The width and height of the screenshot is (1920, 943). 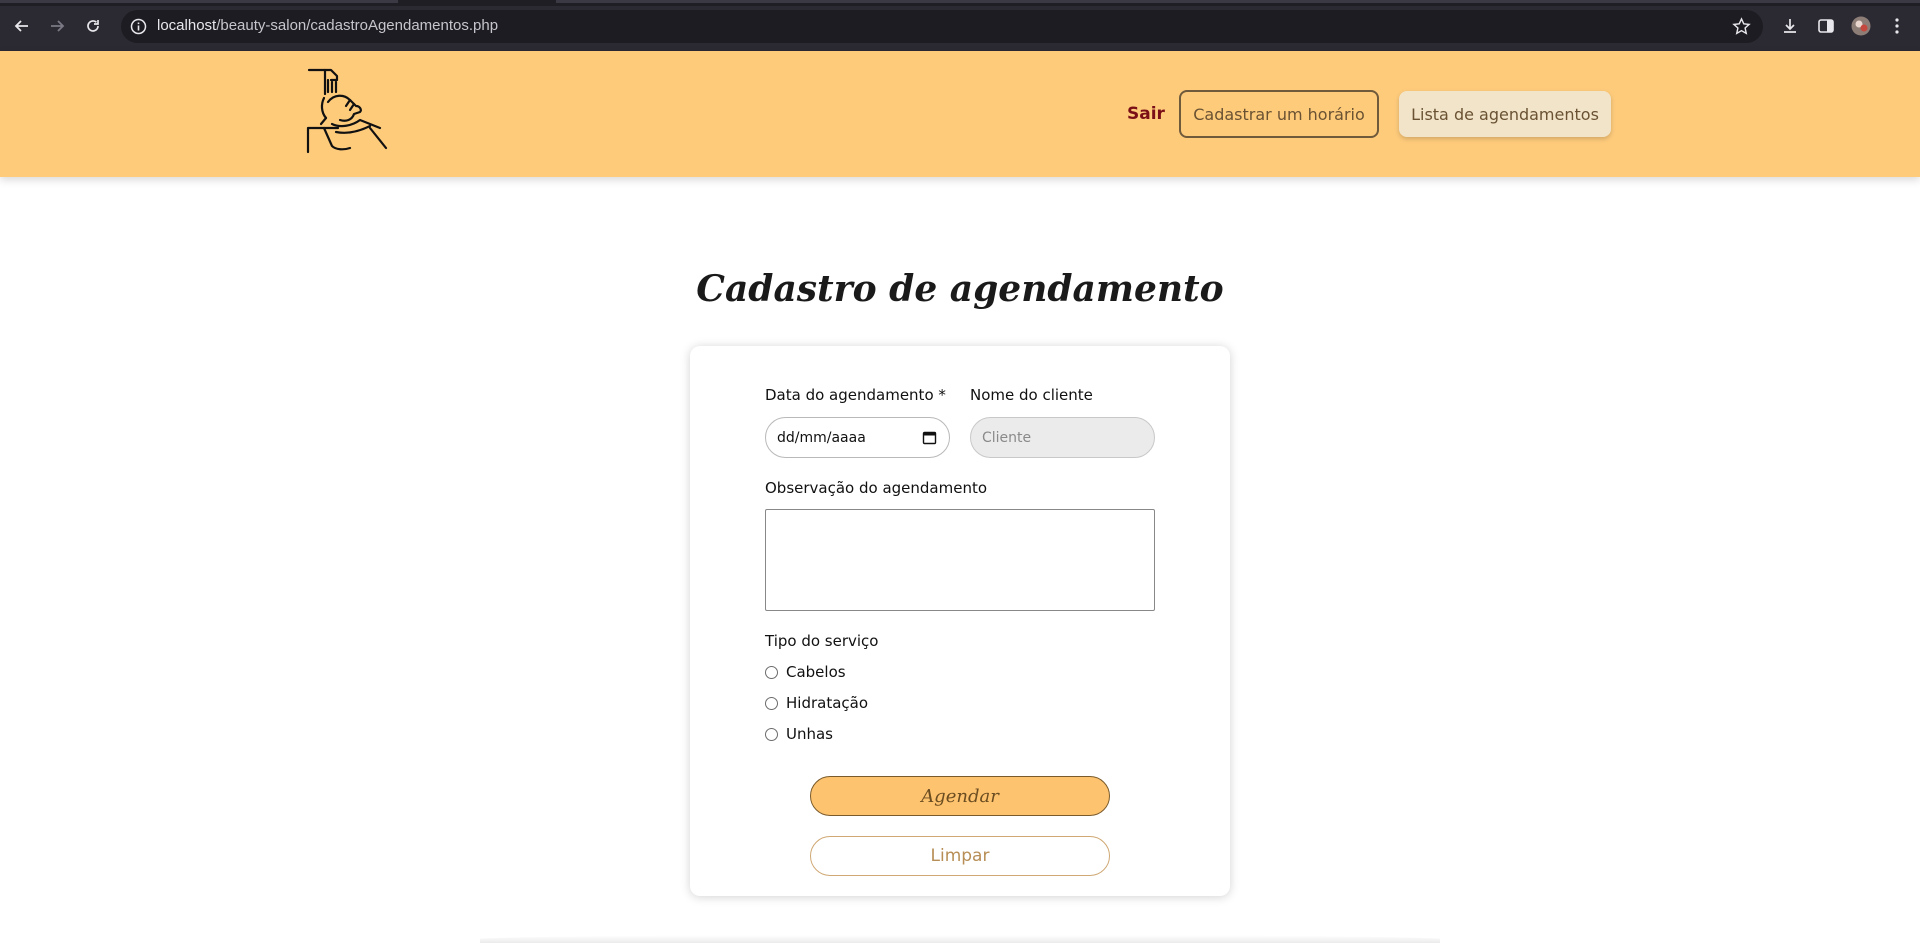 I want to click on browser-menu-button, so click(x=1897, y=26).